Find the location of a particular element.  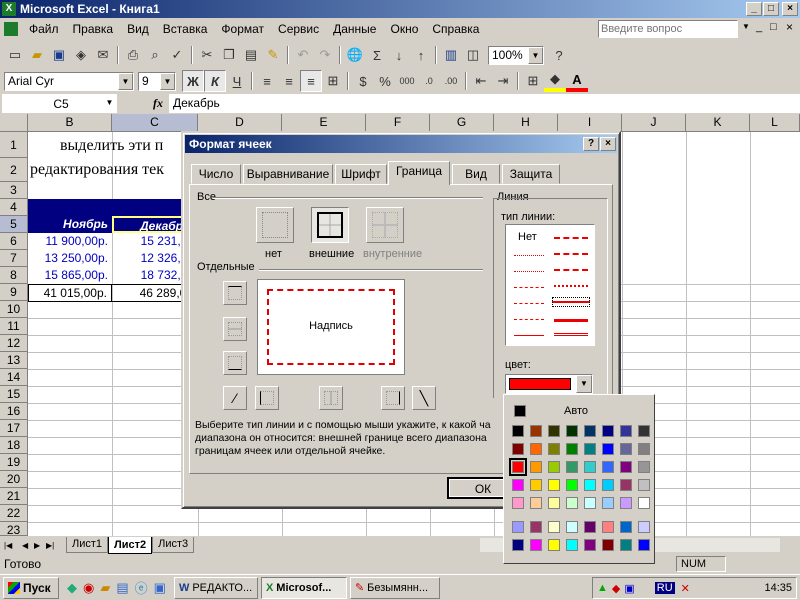

font-name-select: Arial Cyr ▼ is located at coordinates (69, 81).